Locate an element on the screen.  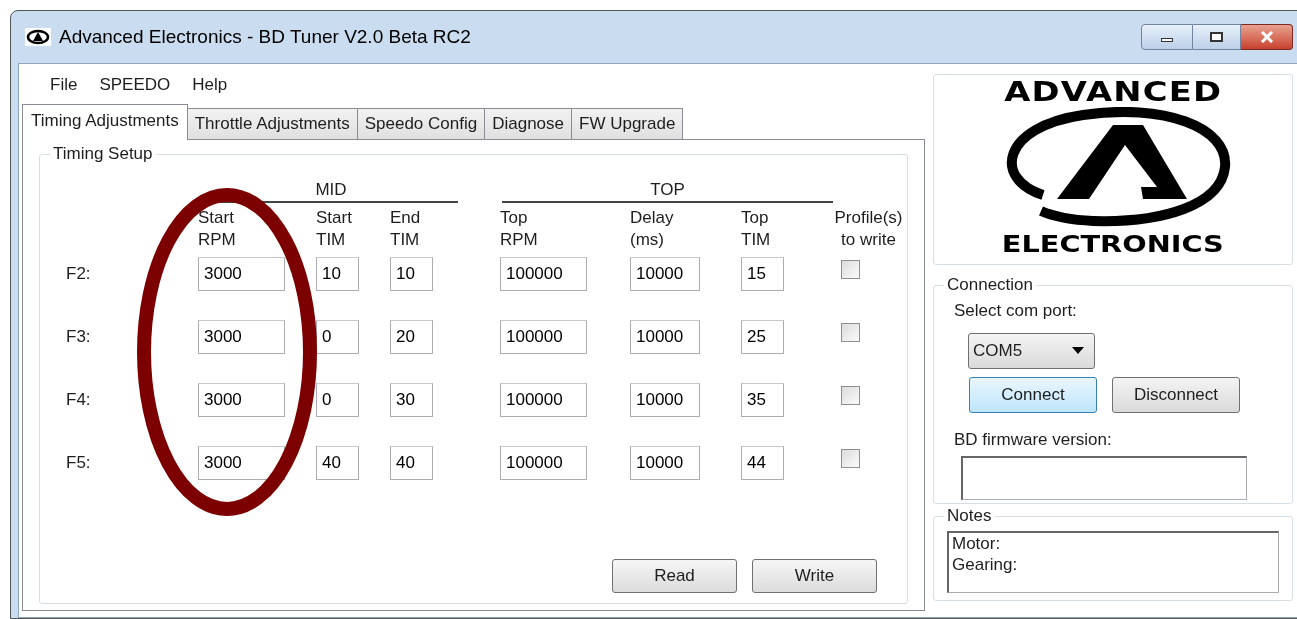
column-header: Top RPM is located at coordinates (519, 229).